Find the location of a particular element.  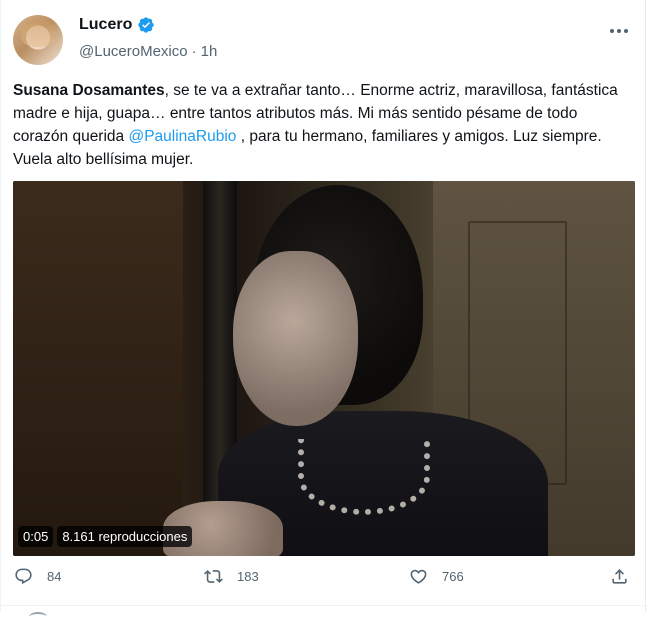

handle-row: @LuceroMexico · 1h is located at coordinates (148, 51).